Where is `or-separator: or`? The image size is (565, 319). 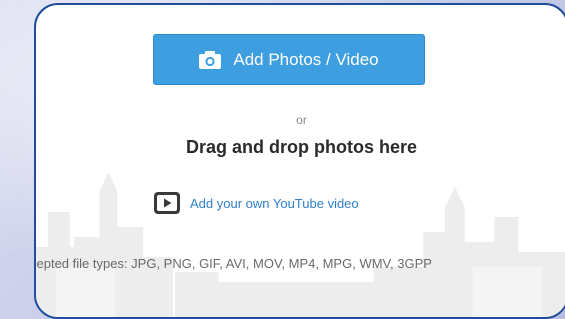 or-separator: or is located at coordinates (301, 120).